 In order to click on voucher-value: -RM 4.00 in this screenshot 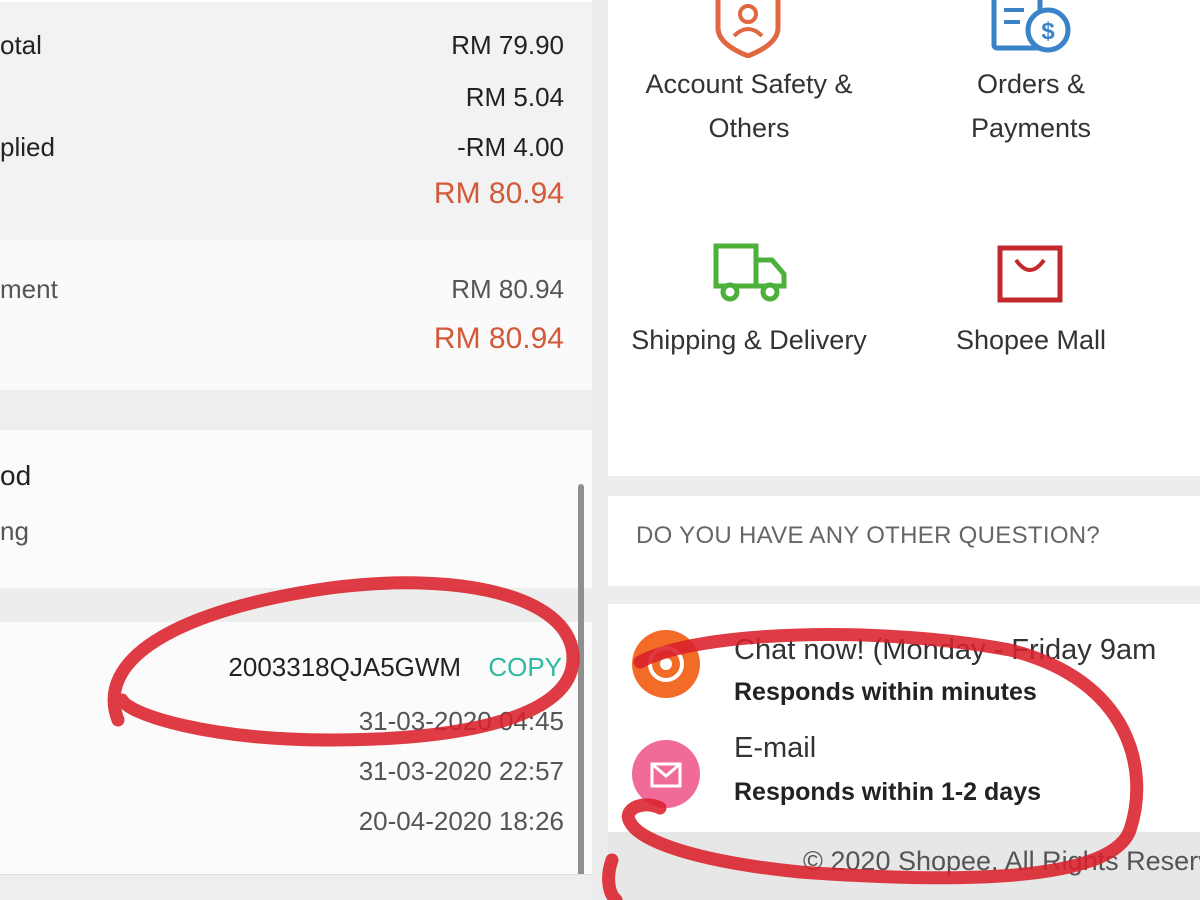, I will do `click(510, 147)`.